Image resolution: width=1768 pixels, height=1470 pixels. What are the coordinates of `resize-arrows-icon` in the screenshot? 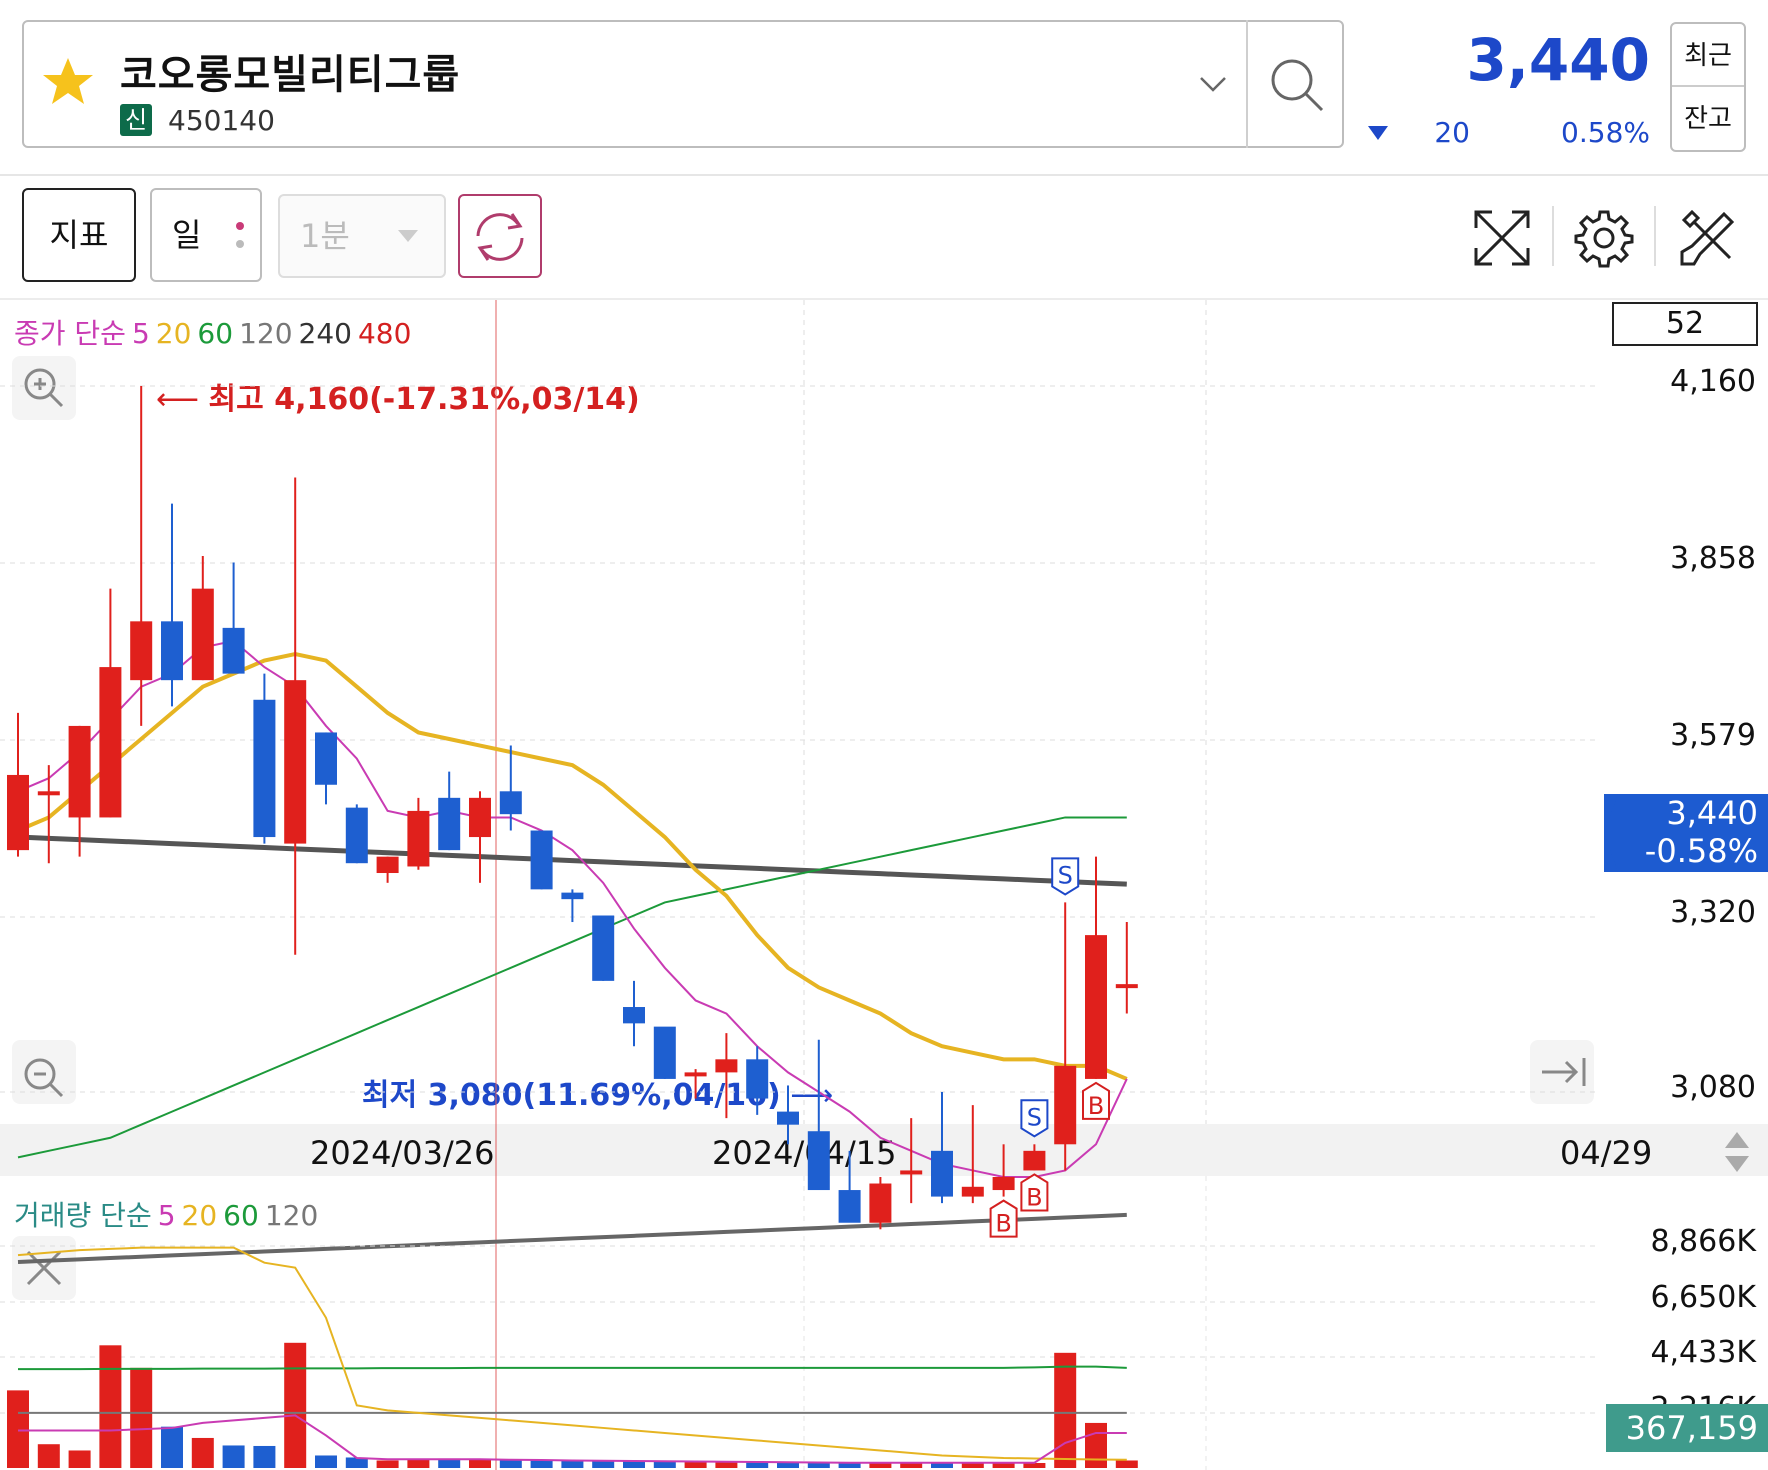 It's located at (1737, 1152).